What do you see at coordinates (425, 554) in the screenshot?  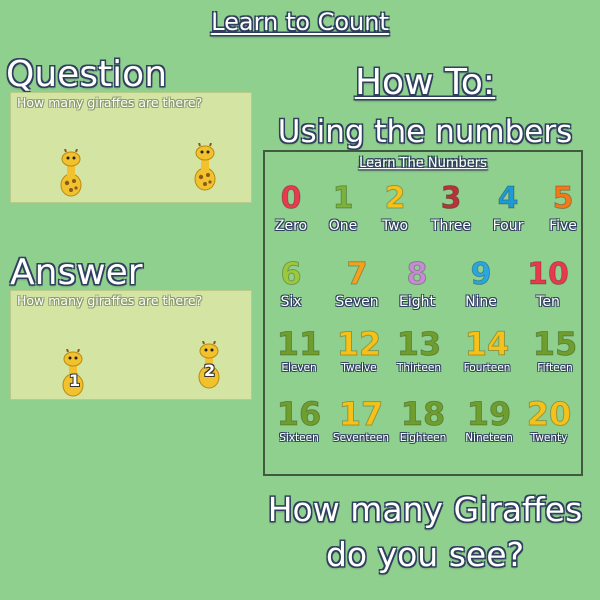 I see `bottom-prompt-line-2: do you see?` at bounding box center [425, 554].